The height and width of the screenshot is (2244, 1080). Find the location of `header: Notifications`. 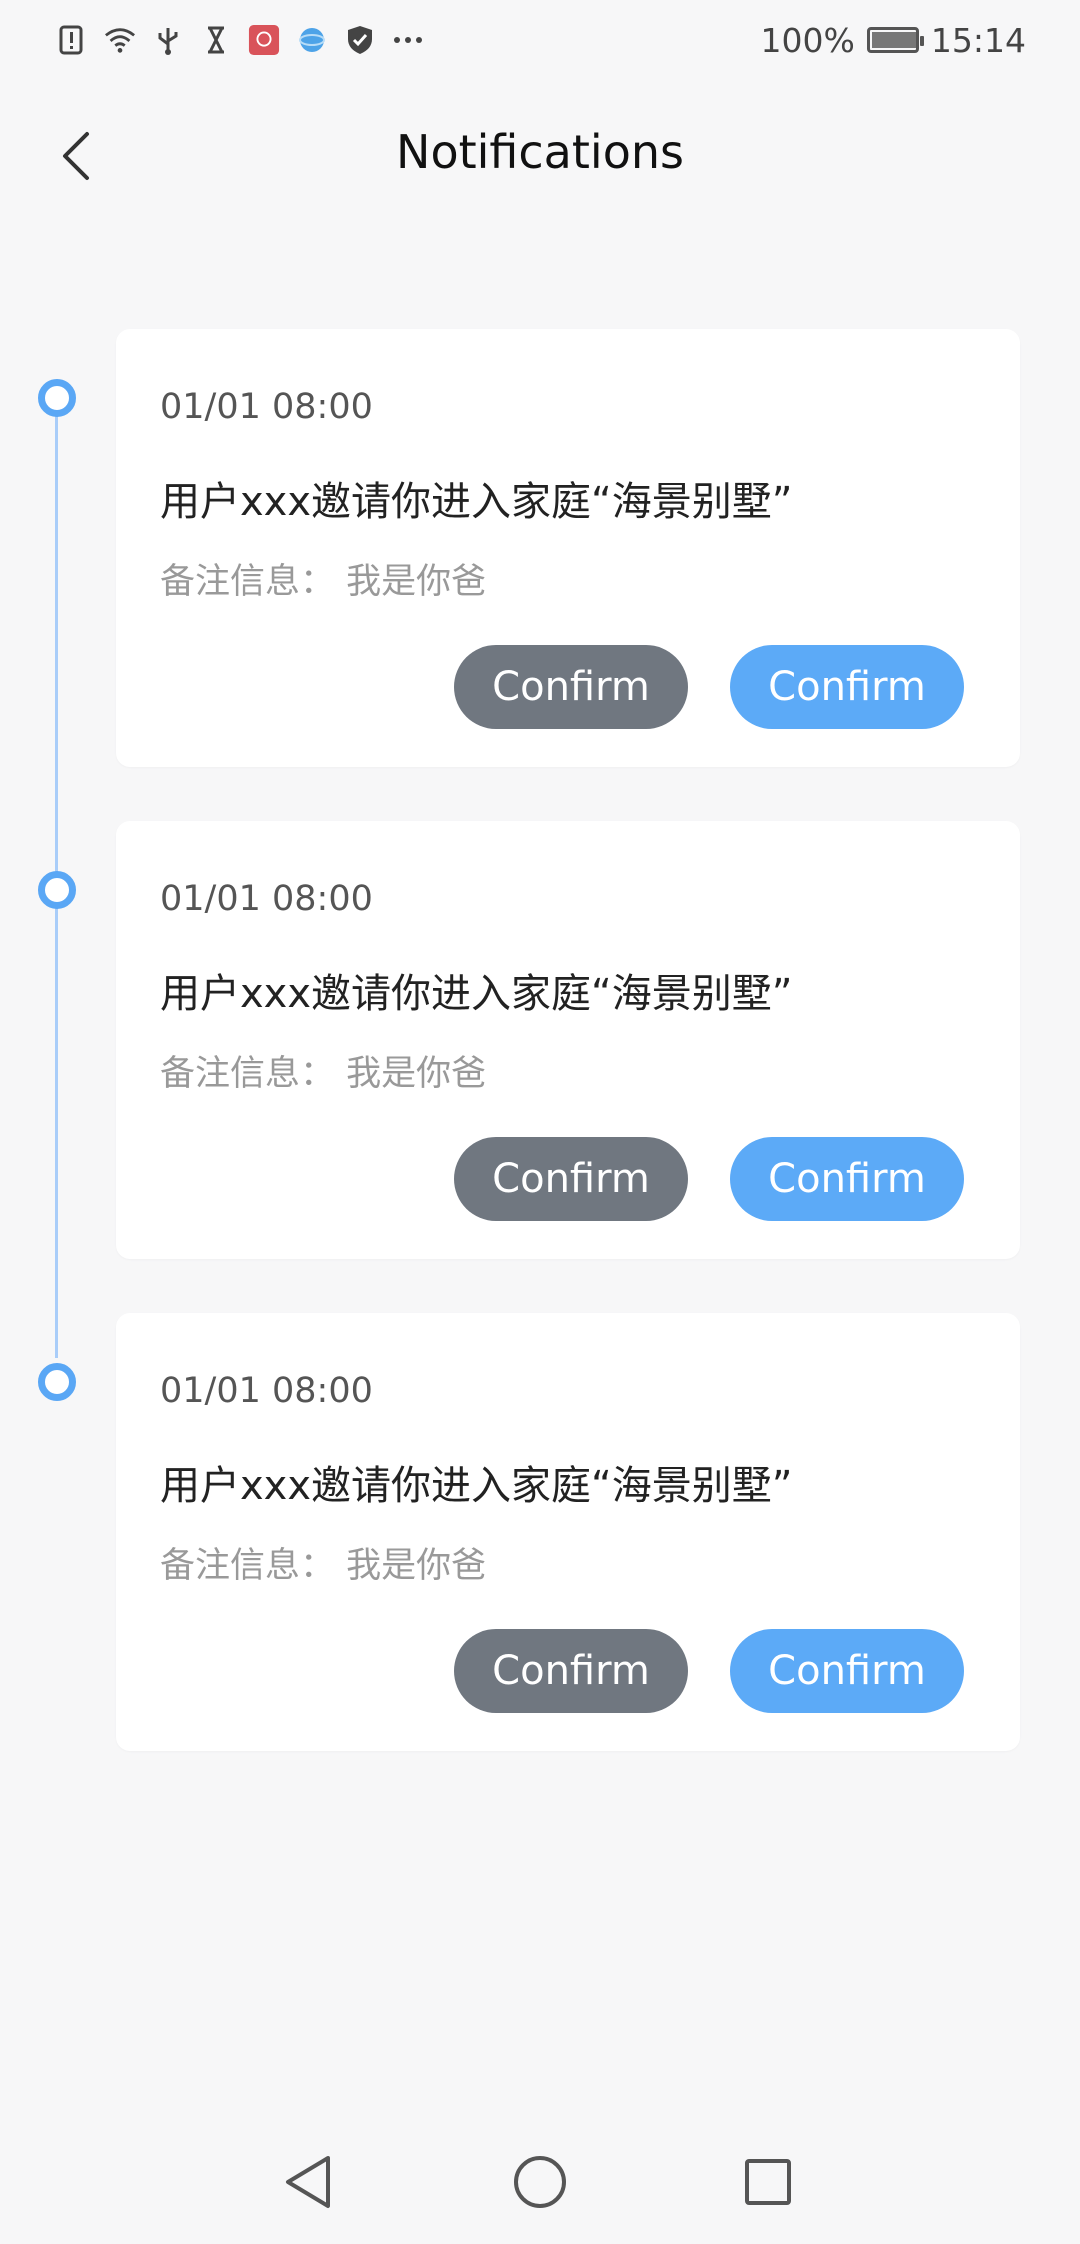

header: Notifications is located at coordinates (540, 155).